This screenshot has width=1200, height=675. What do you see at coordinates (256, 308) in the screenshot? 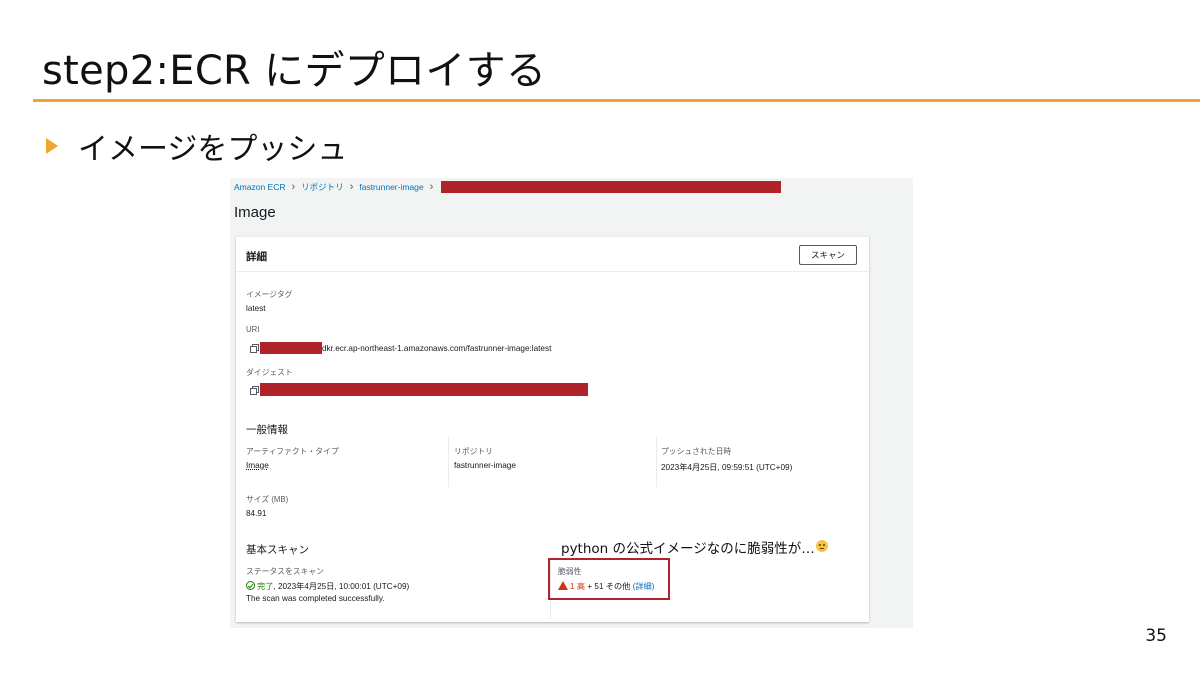
I see `image-tag-value: latest` at bounding box center [256, 308].